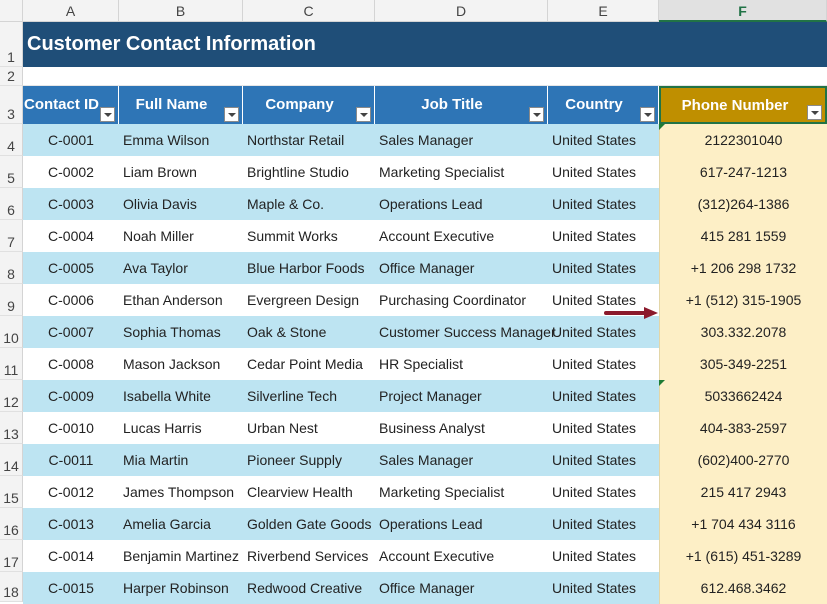  What do you see at coordinates (181, 268) in the screenshot?
I see `full-name-cell: Ava Taylor` at bounding box center [181, 268].